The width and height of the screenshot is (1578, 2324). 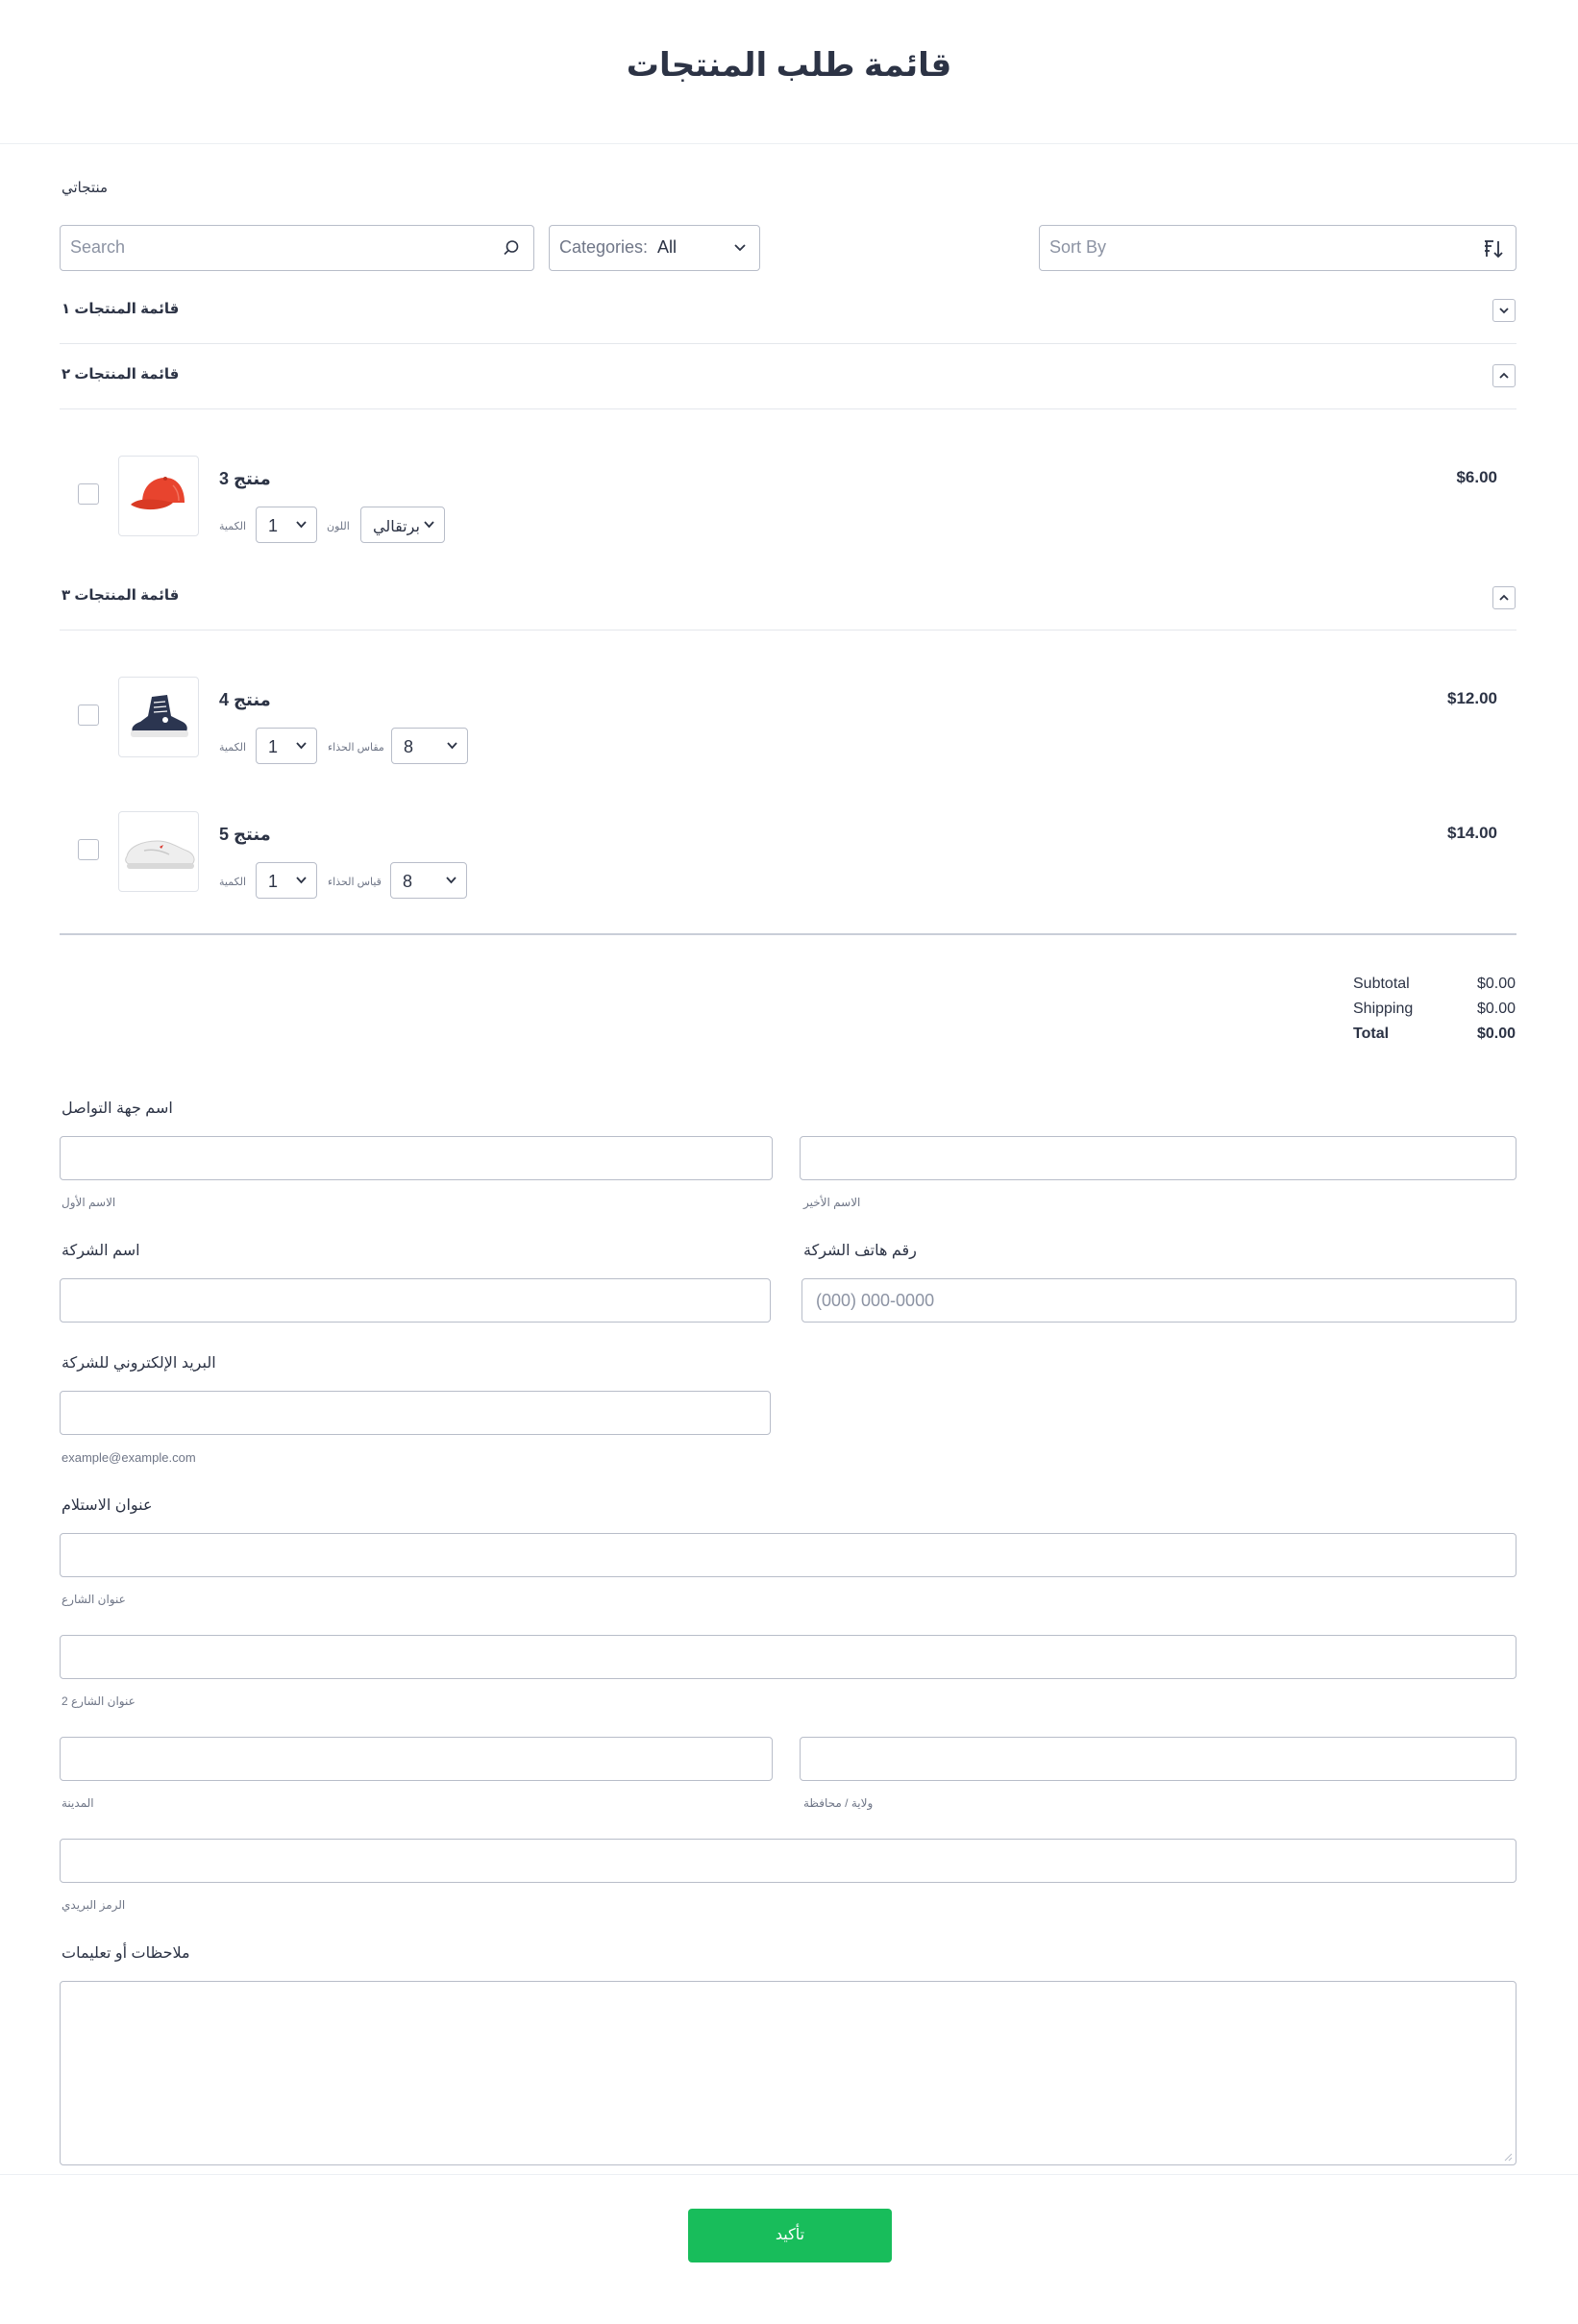 What do you see at coordinates (121, 309) in the screenshot?
I see `category-title-1: قائمة المنتجات ١` at bounding box center [121, 309].